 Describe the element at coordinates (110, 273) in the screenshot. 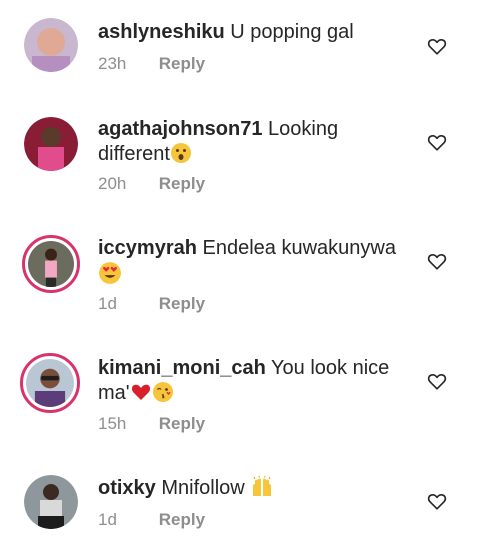

I see `heart-eyes-emoji` at that location.